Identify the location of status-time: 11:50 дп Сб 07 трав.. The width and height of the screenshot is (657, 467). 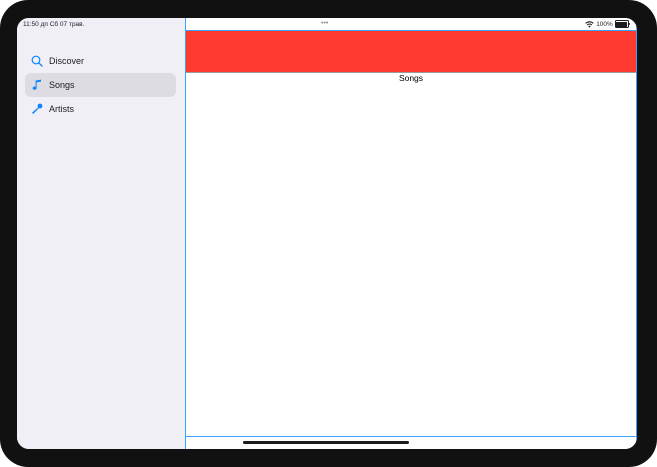
(54, 24).